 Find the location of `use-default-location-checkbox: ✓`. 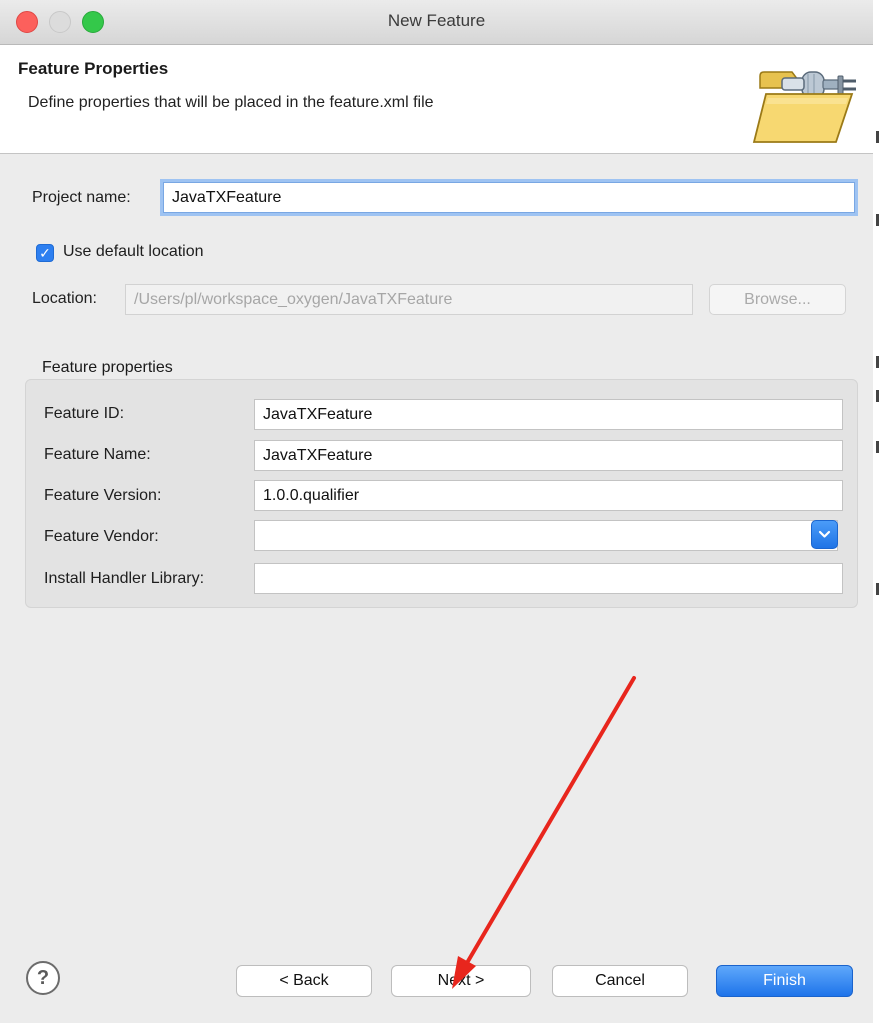

use-default-location-checkbox: ✓ is located at coordinates (45, 253).